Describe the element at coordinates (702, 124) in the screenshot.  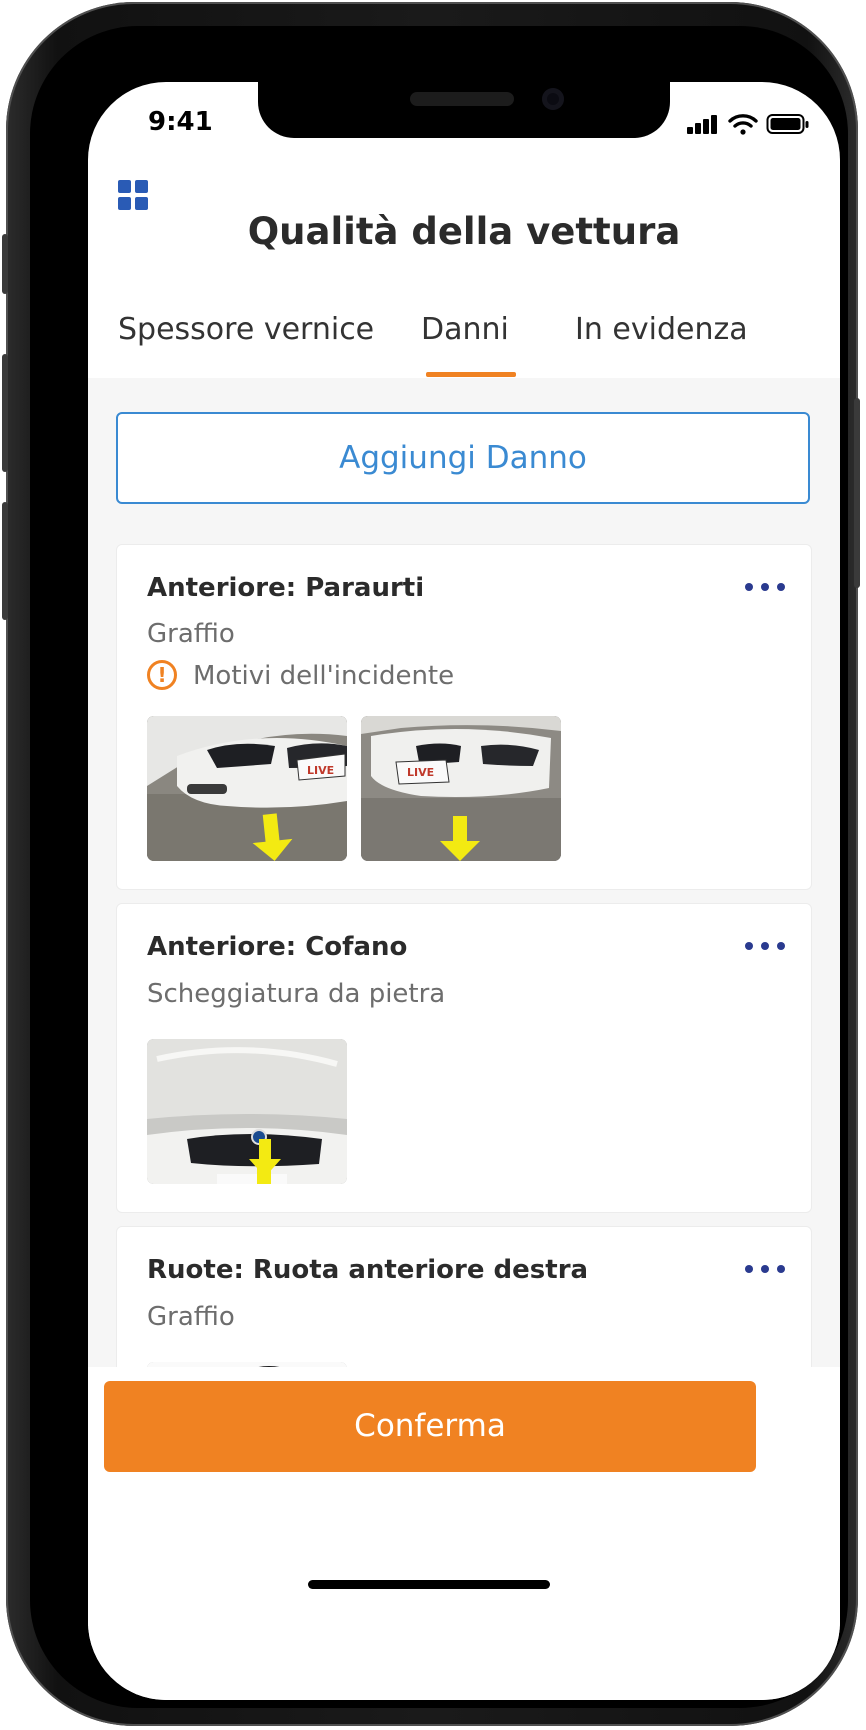
I see `signal-icon` at that location.